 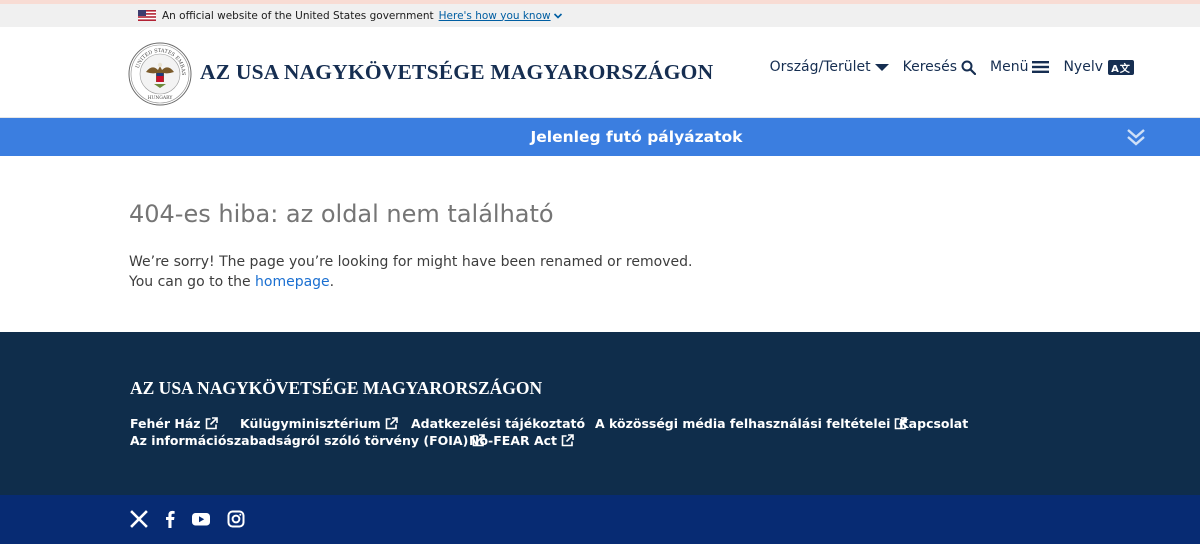 I want to click on homepage-link: homepage, so click(x=292, y=282).